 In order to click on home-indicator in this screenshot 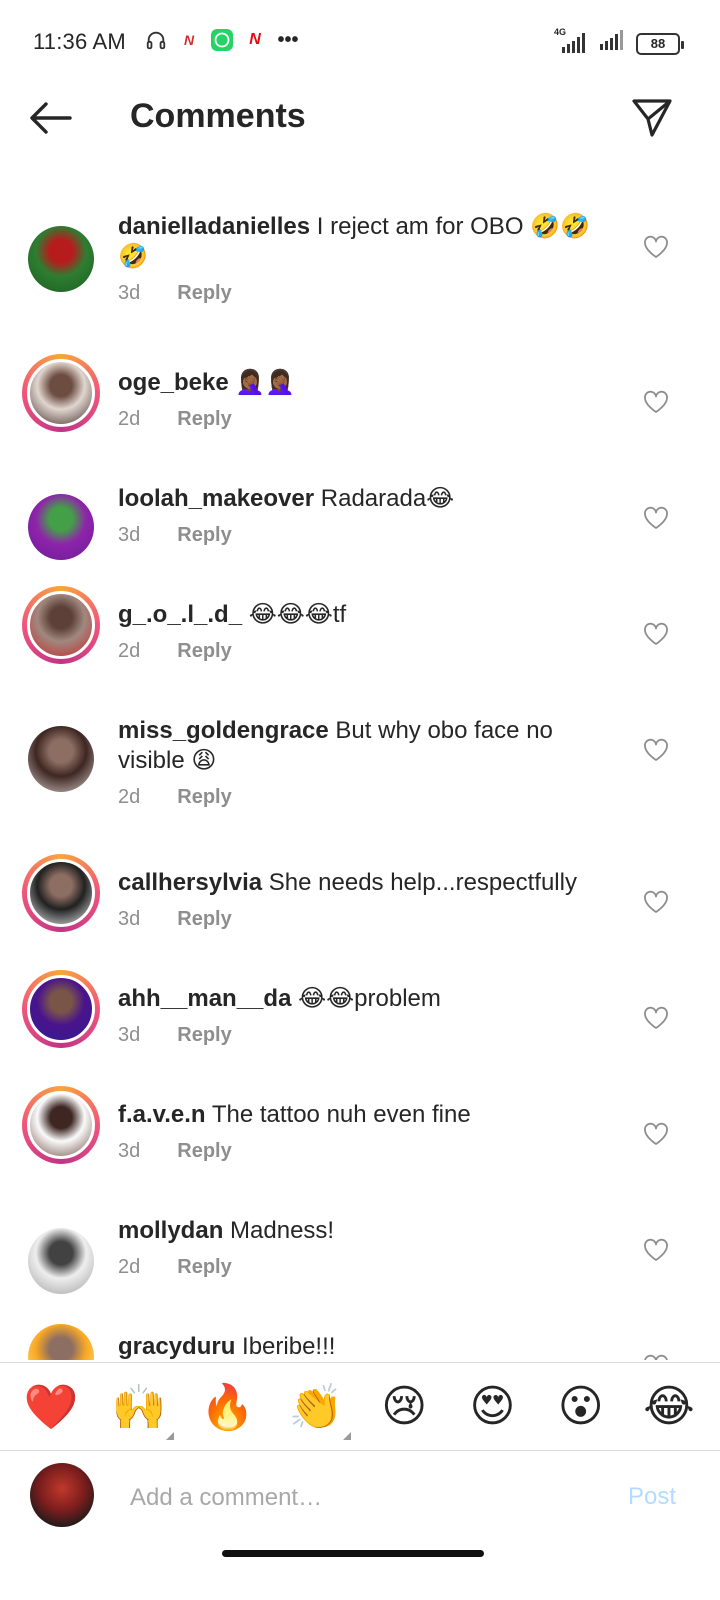, I will do `click(353, 1553)`.